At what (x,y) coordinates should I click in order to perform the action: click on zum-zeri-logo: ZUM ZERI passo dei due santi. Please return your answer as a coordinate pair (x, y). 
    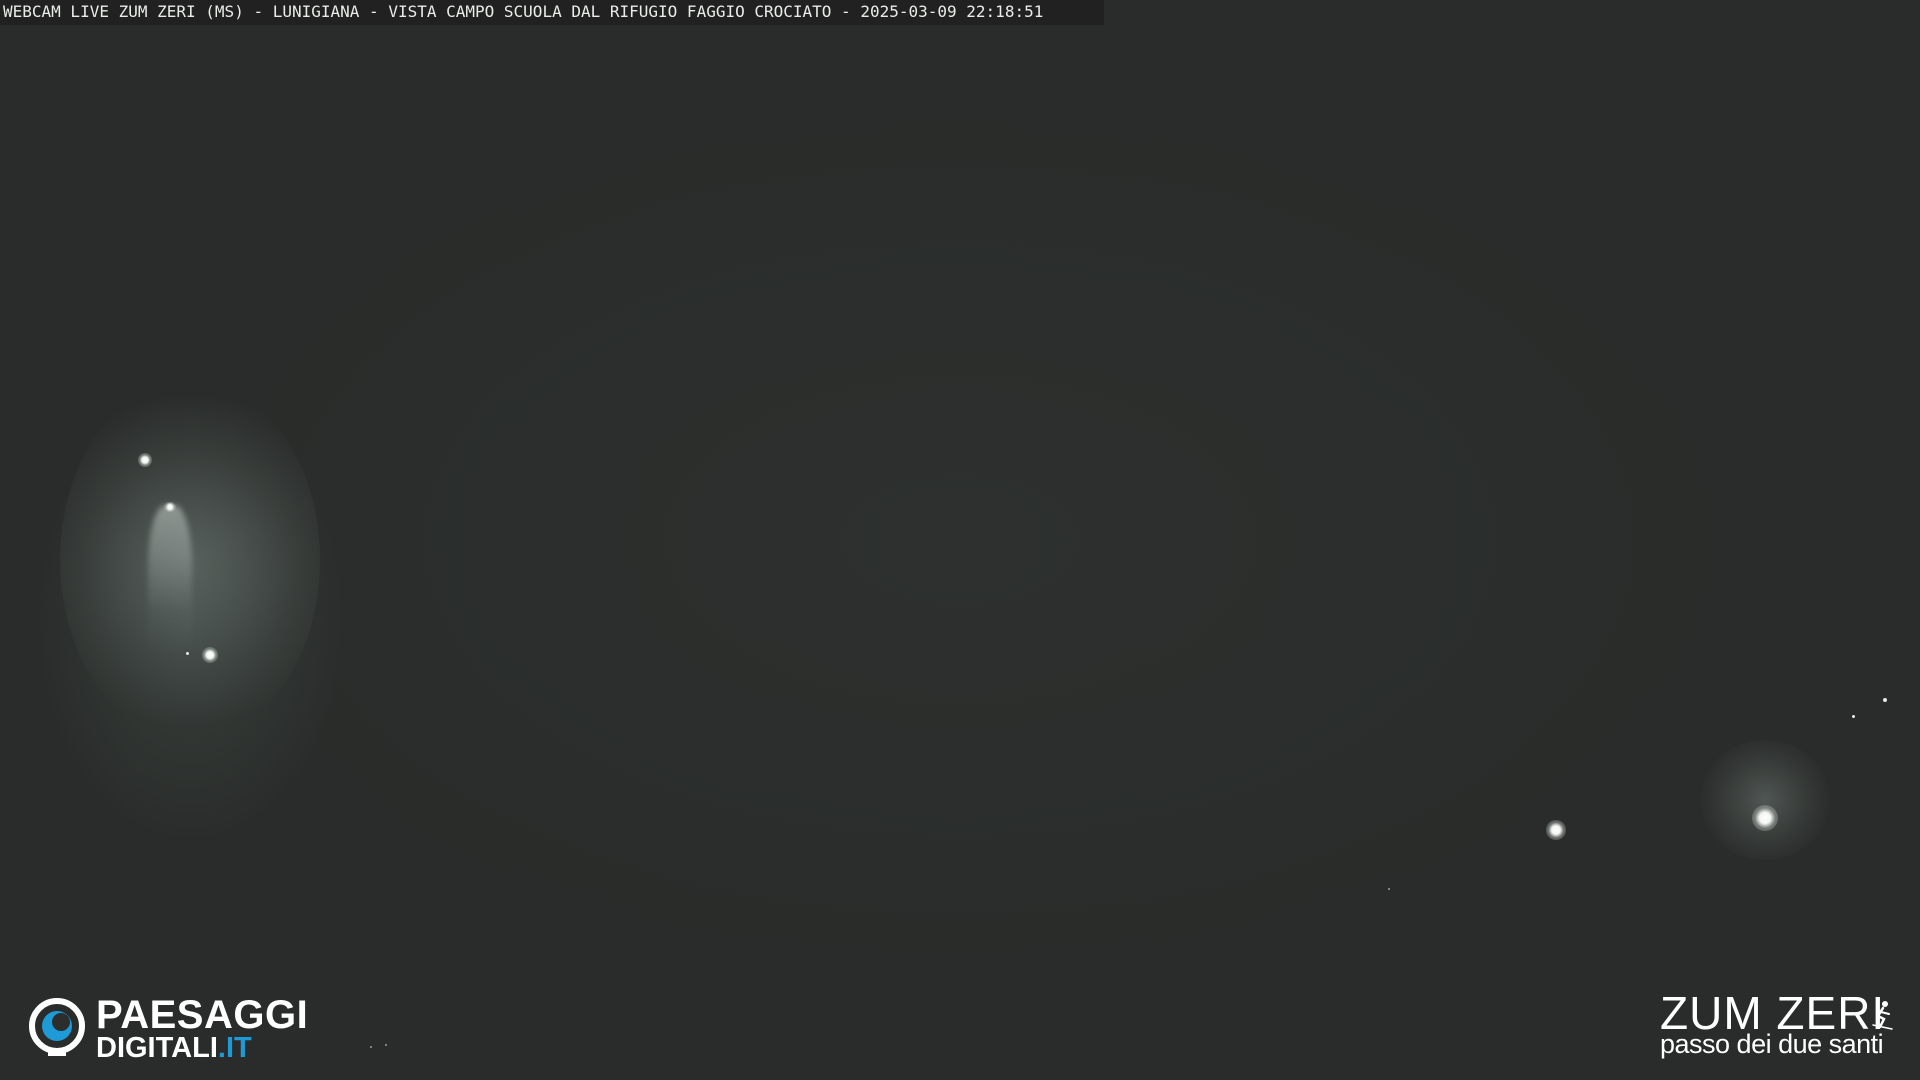
    Looking at the image, I should click on (1776, 1025).